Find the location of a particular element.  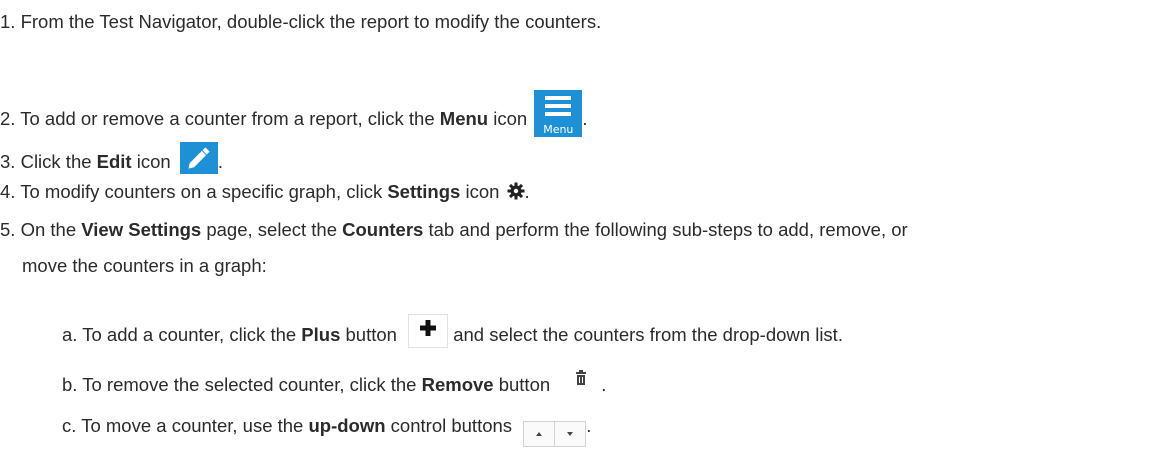

step-bold: Menu is located at coordinates (464, 118).